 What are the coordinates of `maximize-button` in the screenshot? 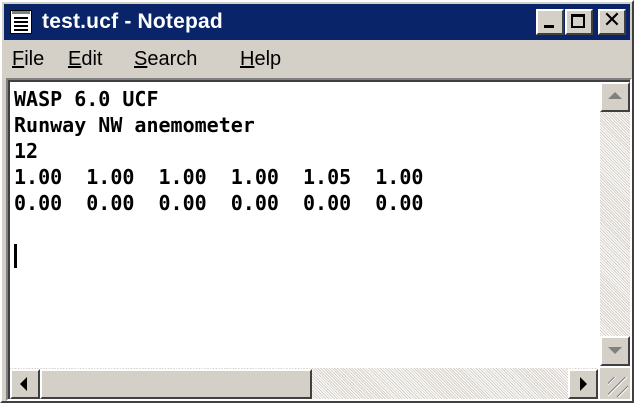 It's located at (579, 22).